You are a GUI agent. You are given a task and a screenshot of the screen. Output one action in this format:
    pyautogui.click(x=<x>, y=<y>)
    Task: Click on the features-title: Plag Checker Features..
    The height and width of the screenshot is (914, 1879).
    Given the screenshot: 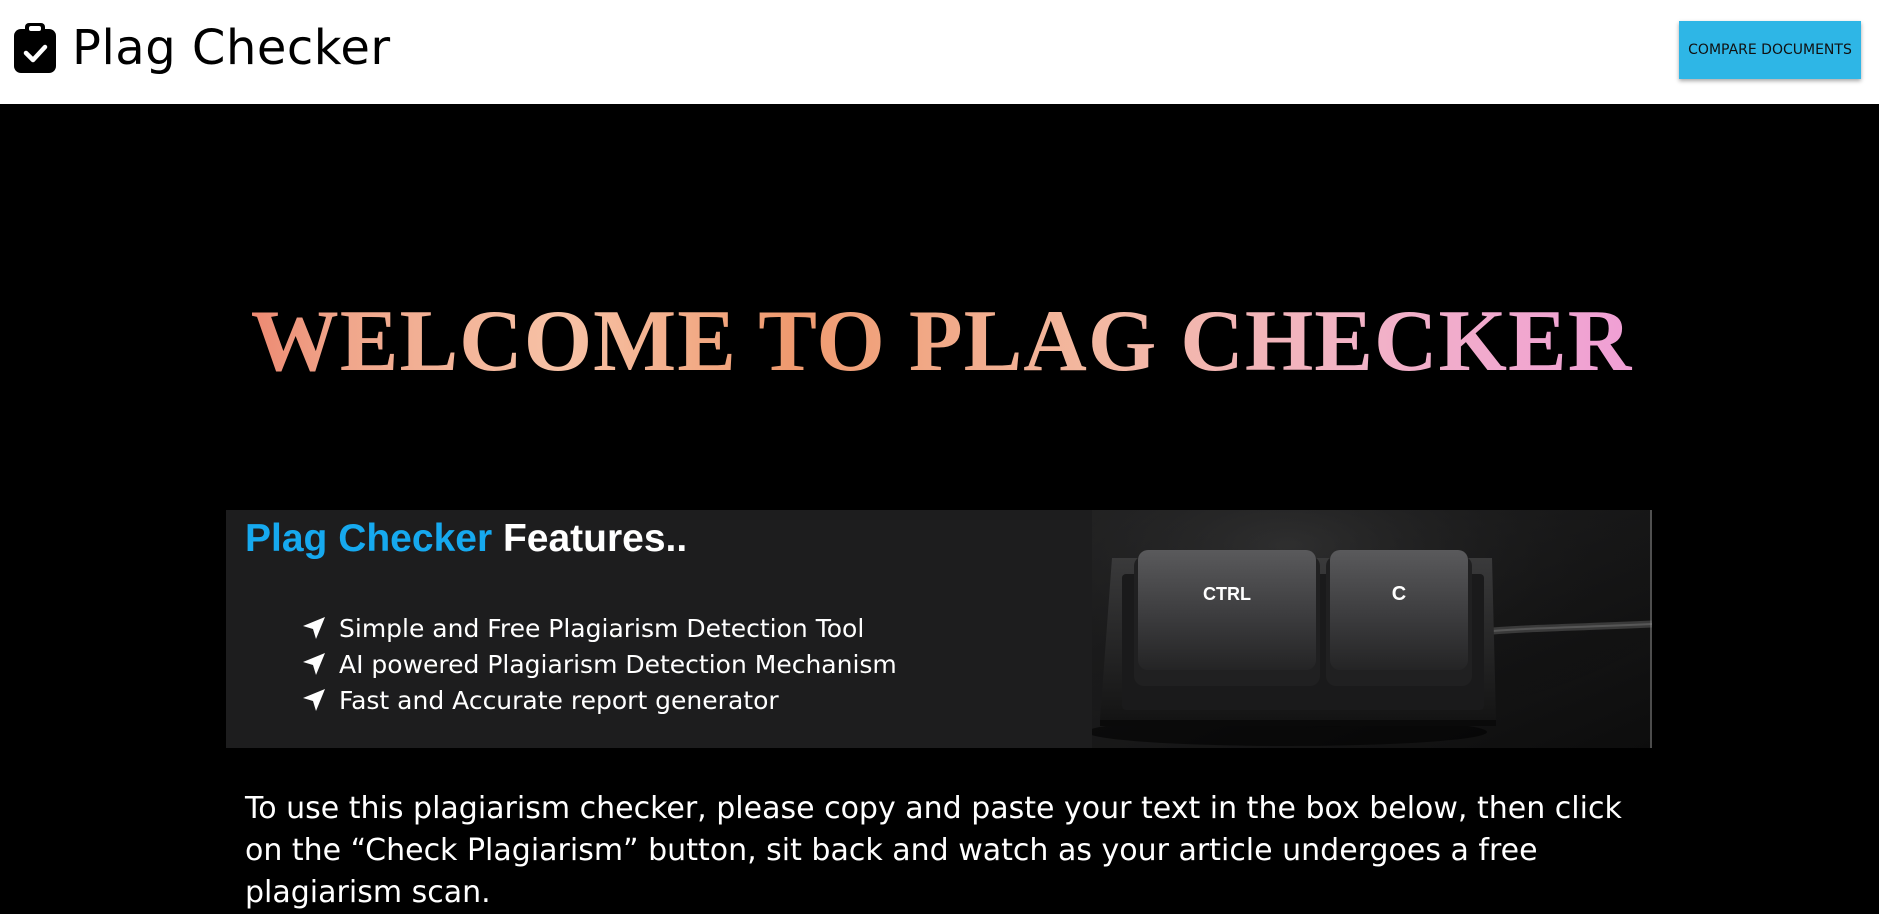 What is the action you would take?
    pyautogui.click(x=466, y=539)
    